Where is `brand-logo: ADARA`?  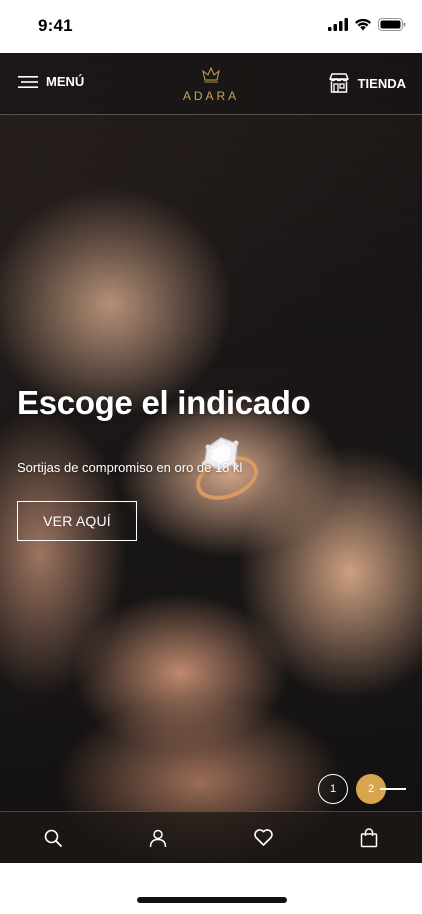 brand-logo: ADARA is located at coordinates (211, 84).